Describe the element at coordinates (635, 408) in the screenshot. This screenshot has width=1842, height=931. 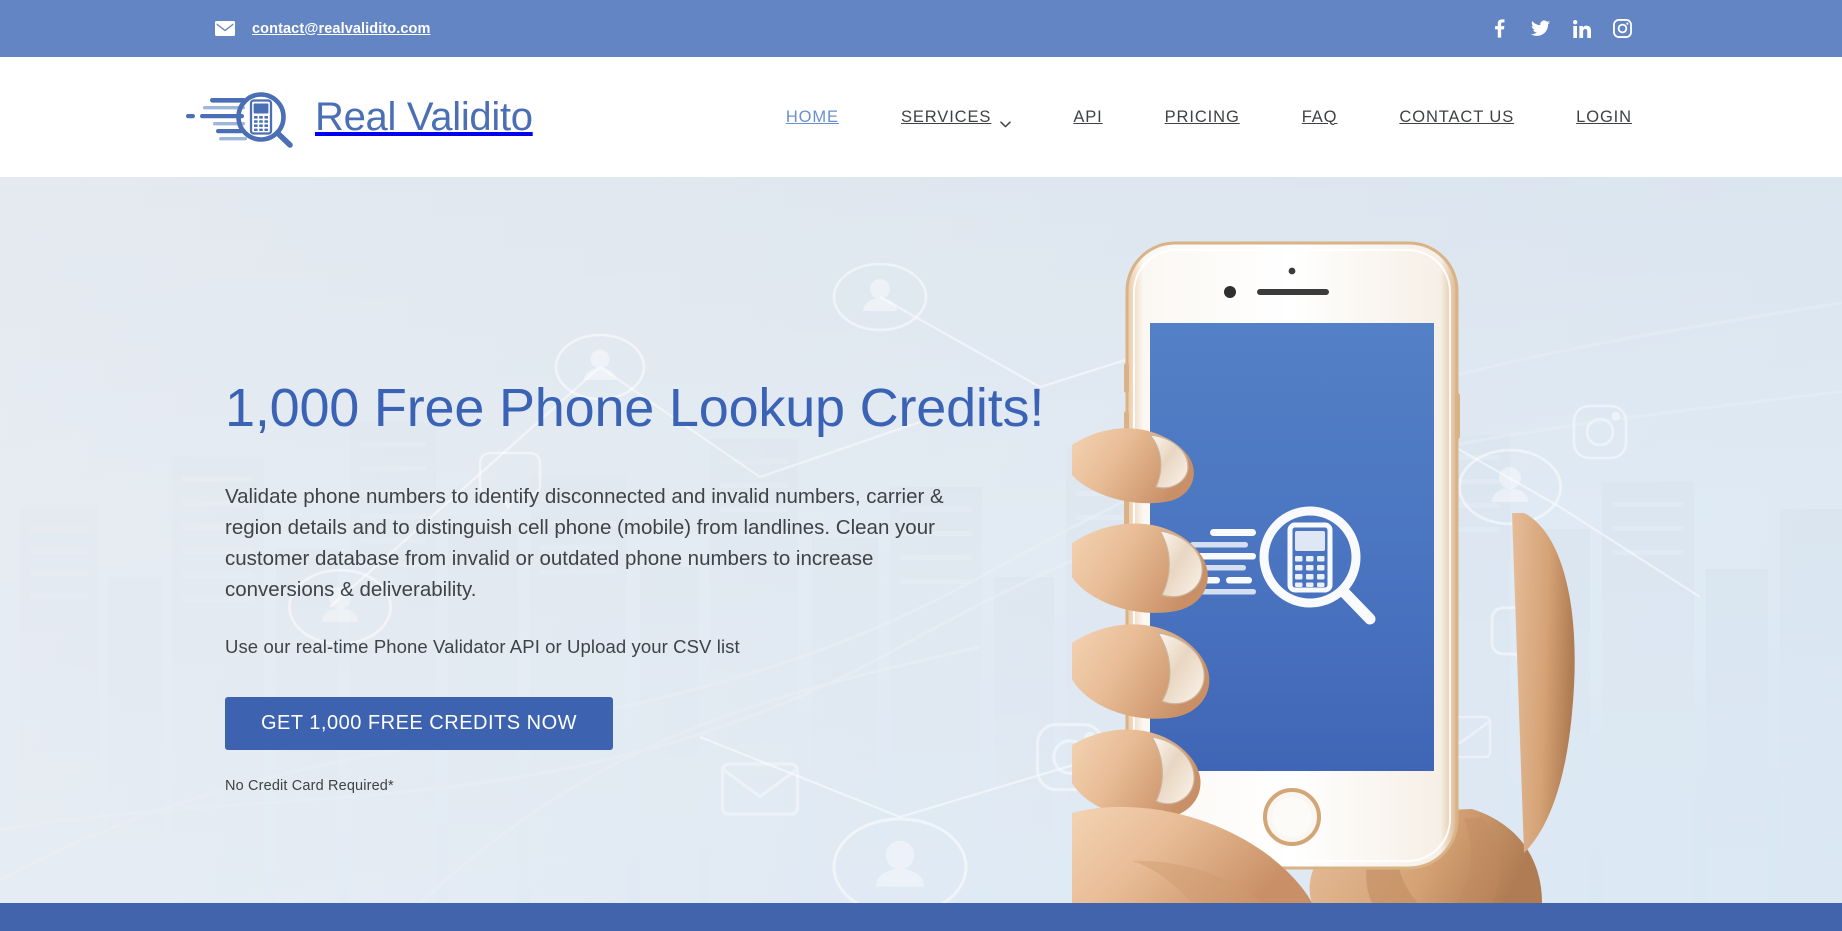
I see `page-title: 1,000 Free Phone Lookup Credits!` at that location.